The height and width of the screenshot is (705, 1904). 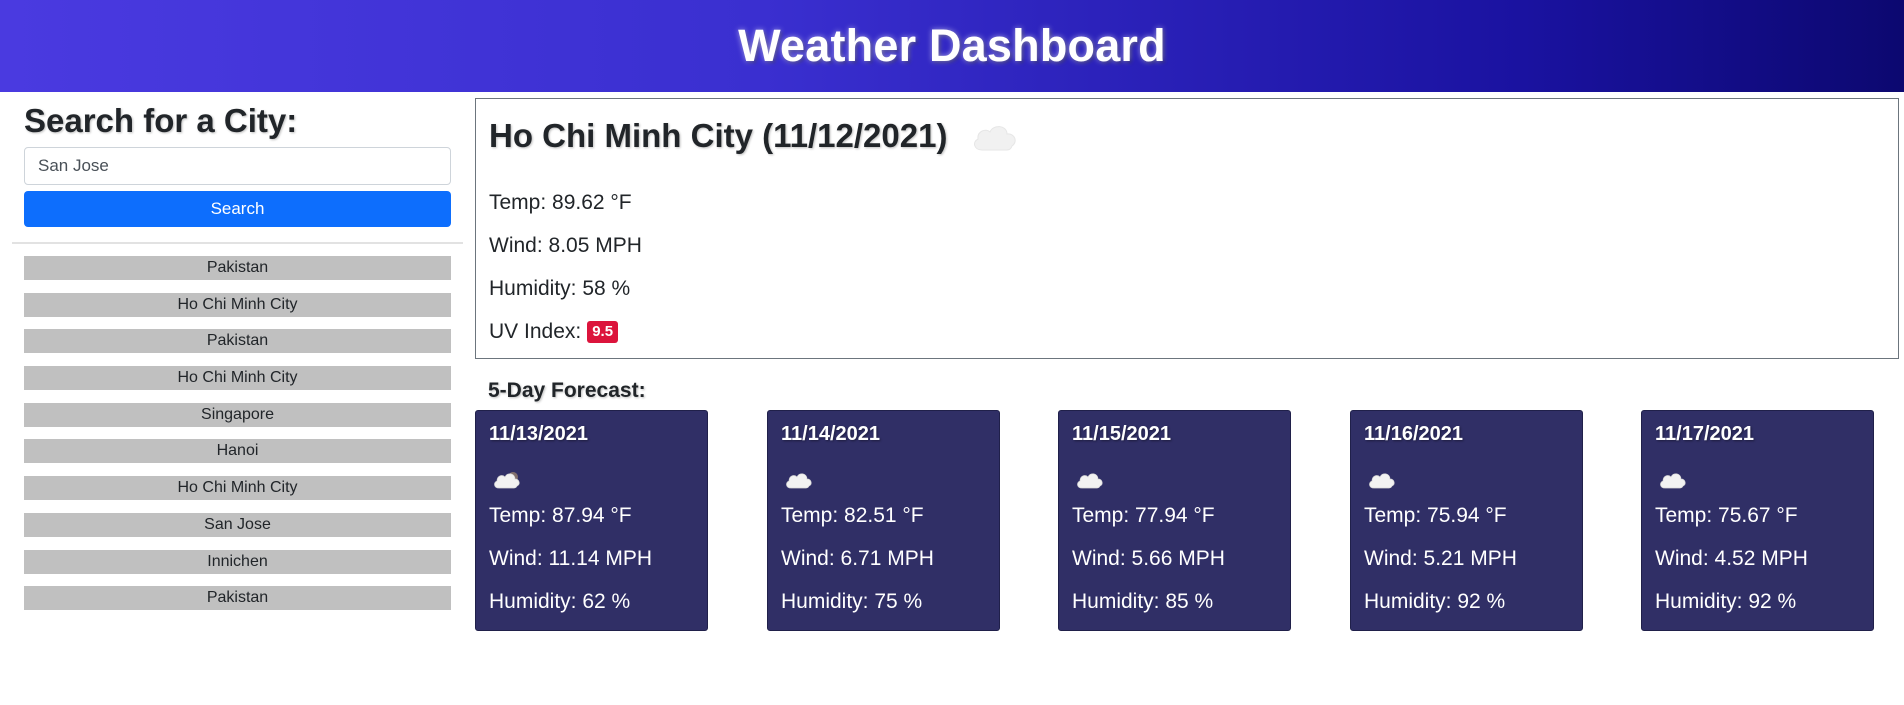 What do you see at coordinates (1726, 515) in the screenshot?
I see `forecast-temp: Temp: 75.67 °F` at bounding box center [1726, 515].